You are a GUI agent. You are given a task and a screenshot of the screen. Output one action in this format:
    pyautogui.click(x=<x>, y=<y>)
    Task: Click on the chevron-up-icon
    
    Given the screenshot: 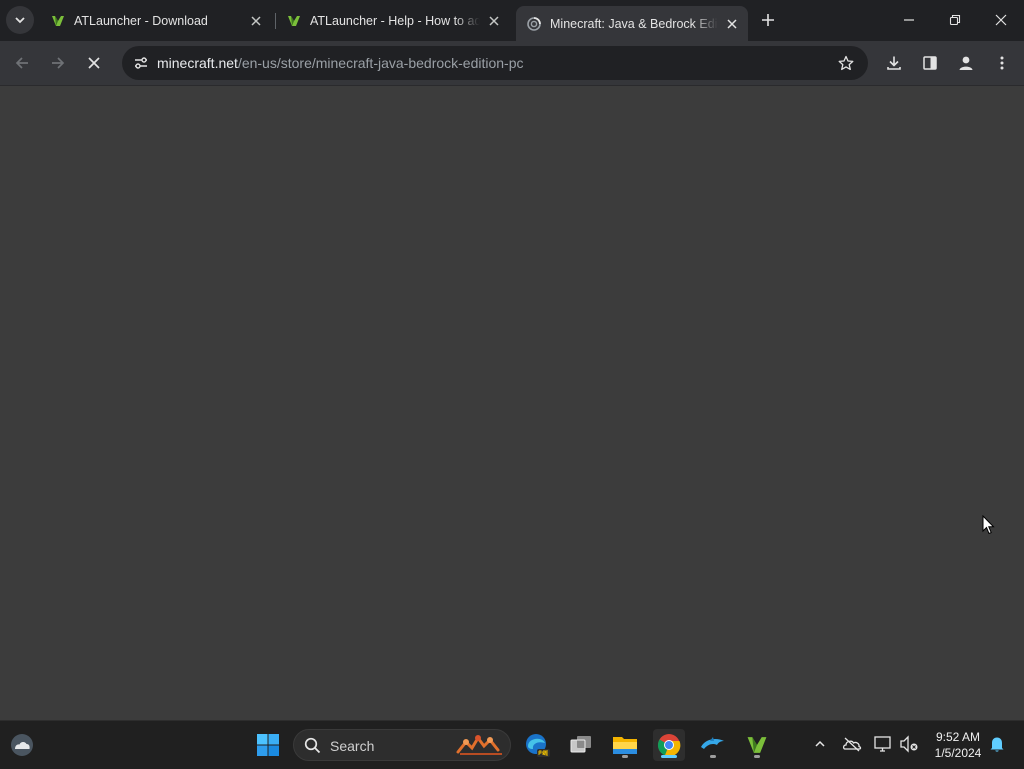 What is the action you would take?
    pyautogui.click(x=820, y=743)
    